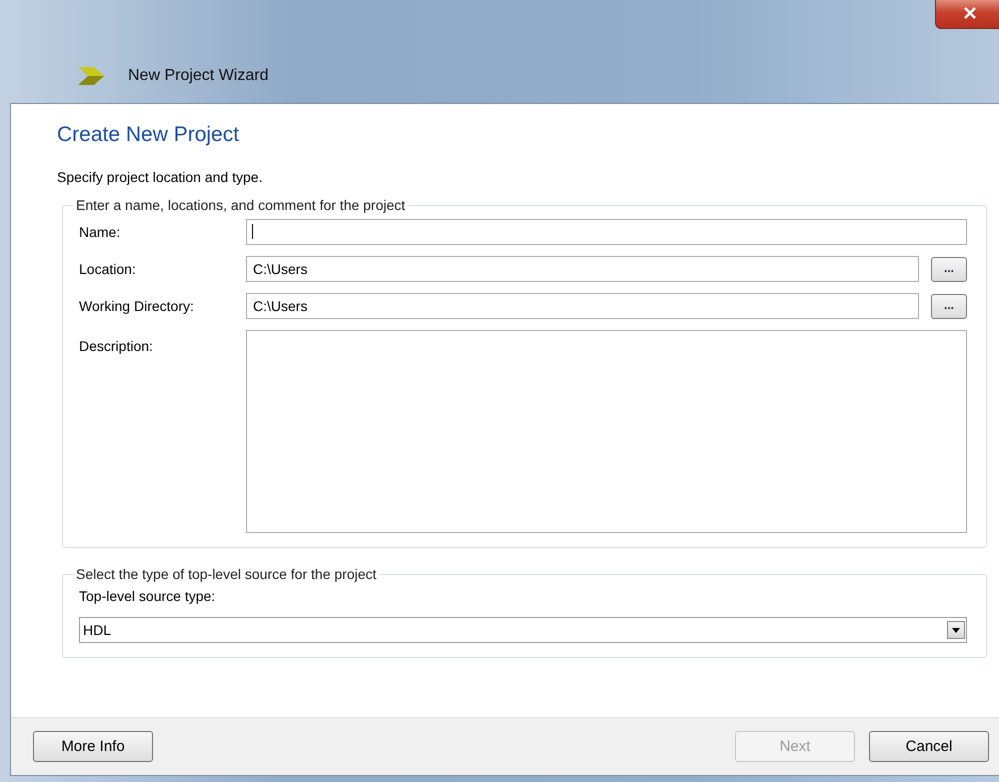  I want to click on dialog-button: Cancel, so click(929, 746).